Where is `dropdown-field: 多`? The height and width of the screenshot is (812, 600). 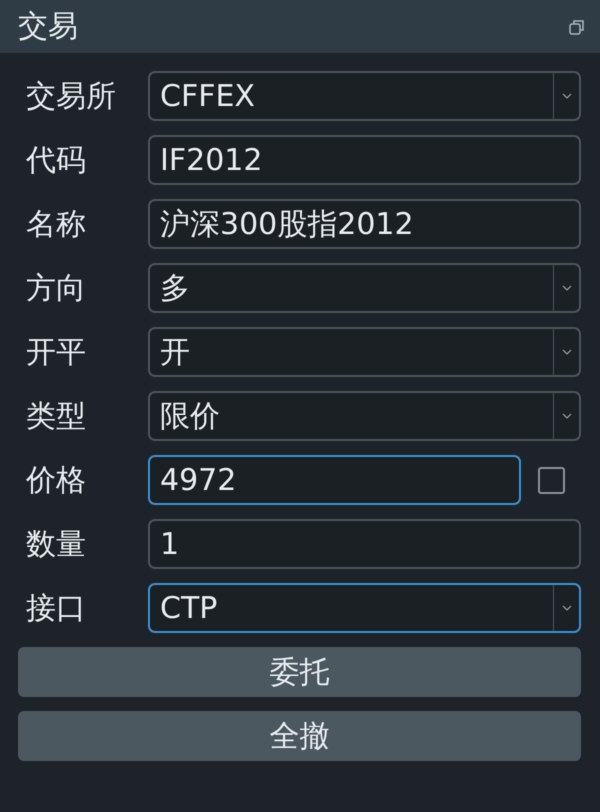 dropdown-field: 多 is located at coordinates (364, 288).